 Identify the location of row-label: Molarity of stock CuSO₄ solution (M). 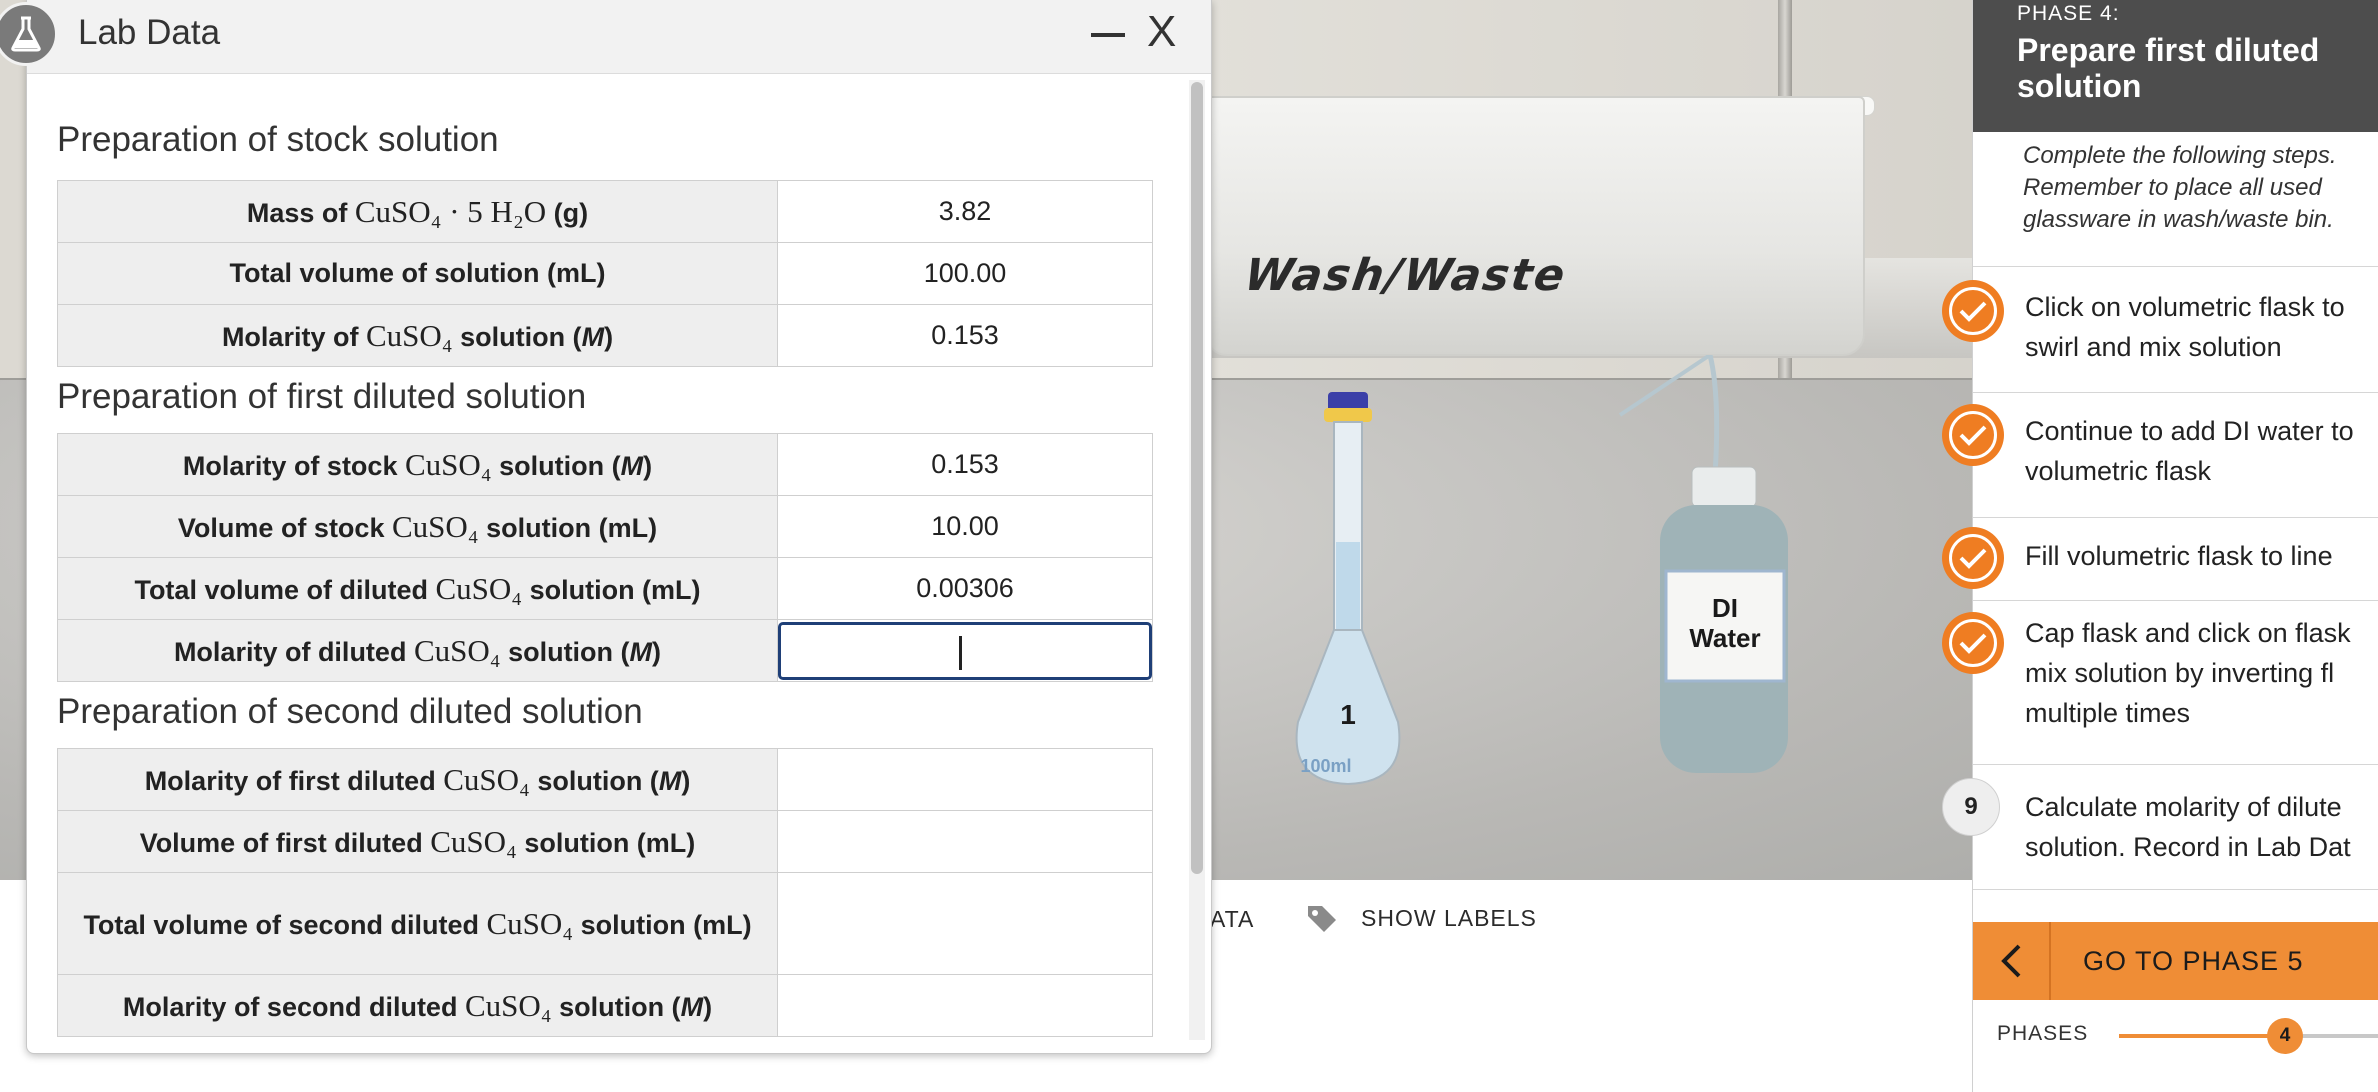
(417, 464).